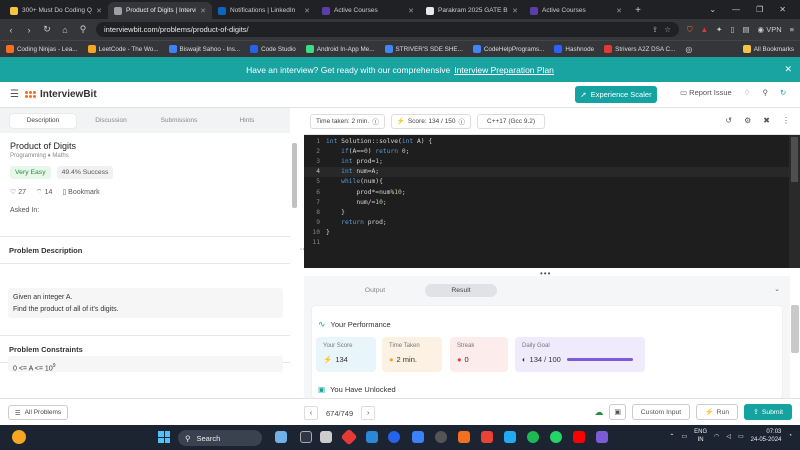 This screenshot has width=800, height=450. Describe the element at coordinates (786, 120) in the screenshot. I see `more-options-icon: ⋮` at that location.